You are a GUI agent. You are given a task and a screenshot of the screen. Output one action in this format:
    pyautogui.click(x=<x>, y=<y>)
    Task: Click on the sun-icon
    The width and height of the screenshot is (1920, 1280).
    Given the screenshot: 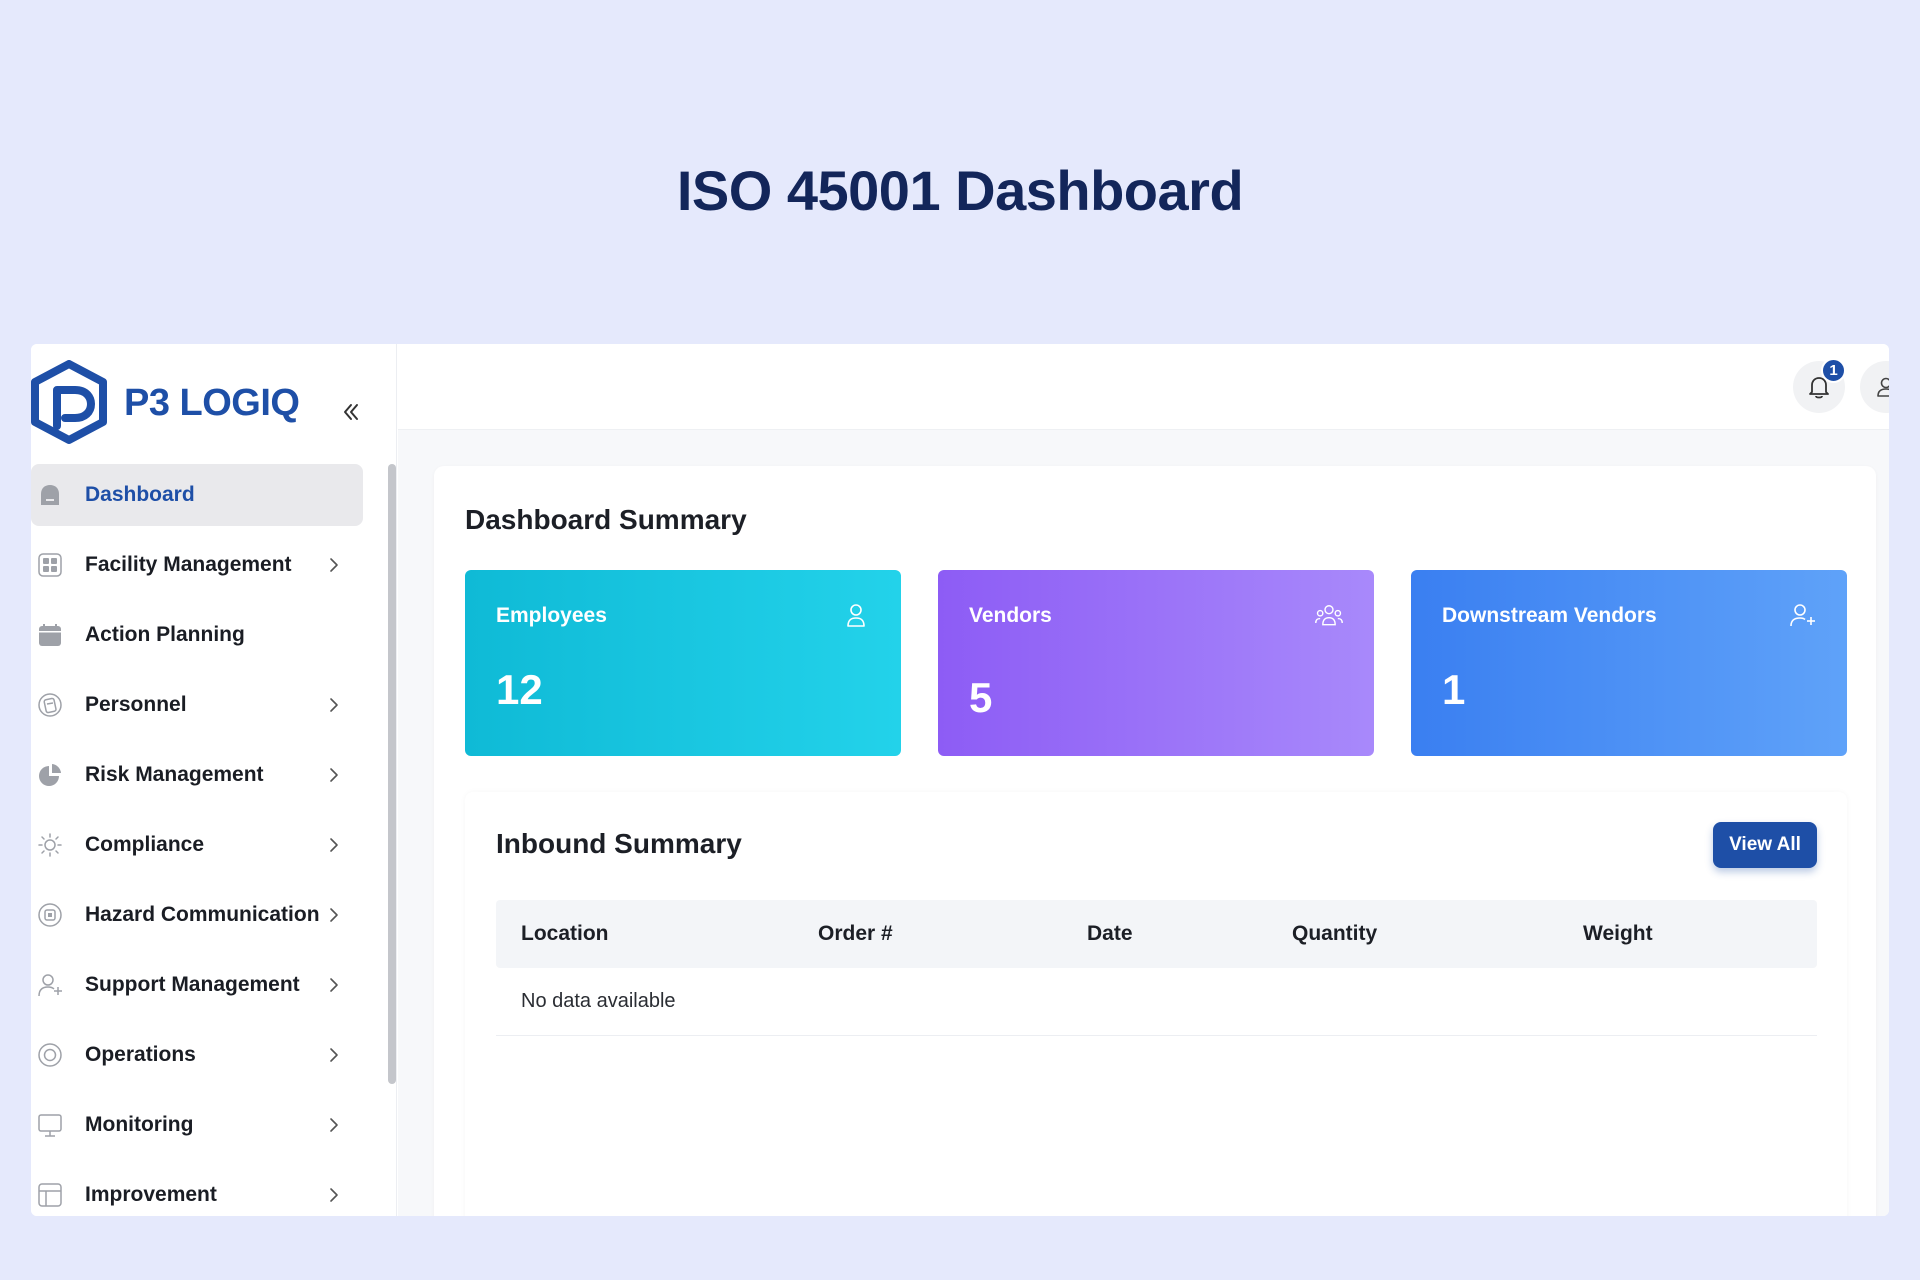 What is the action you would take?
    pyautogui.click(x=50, y=845)
    